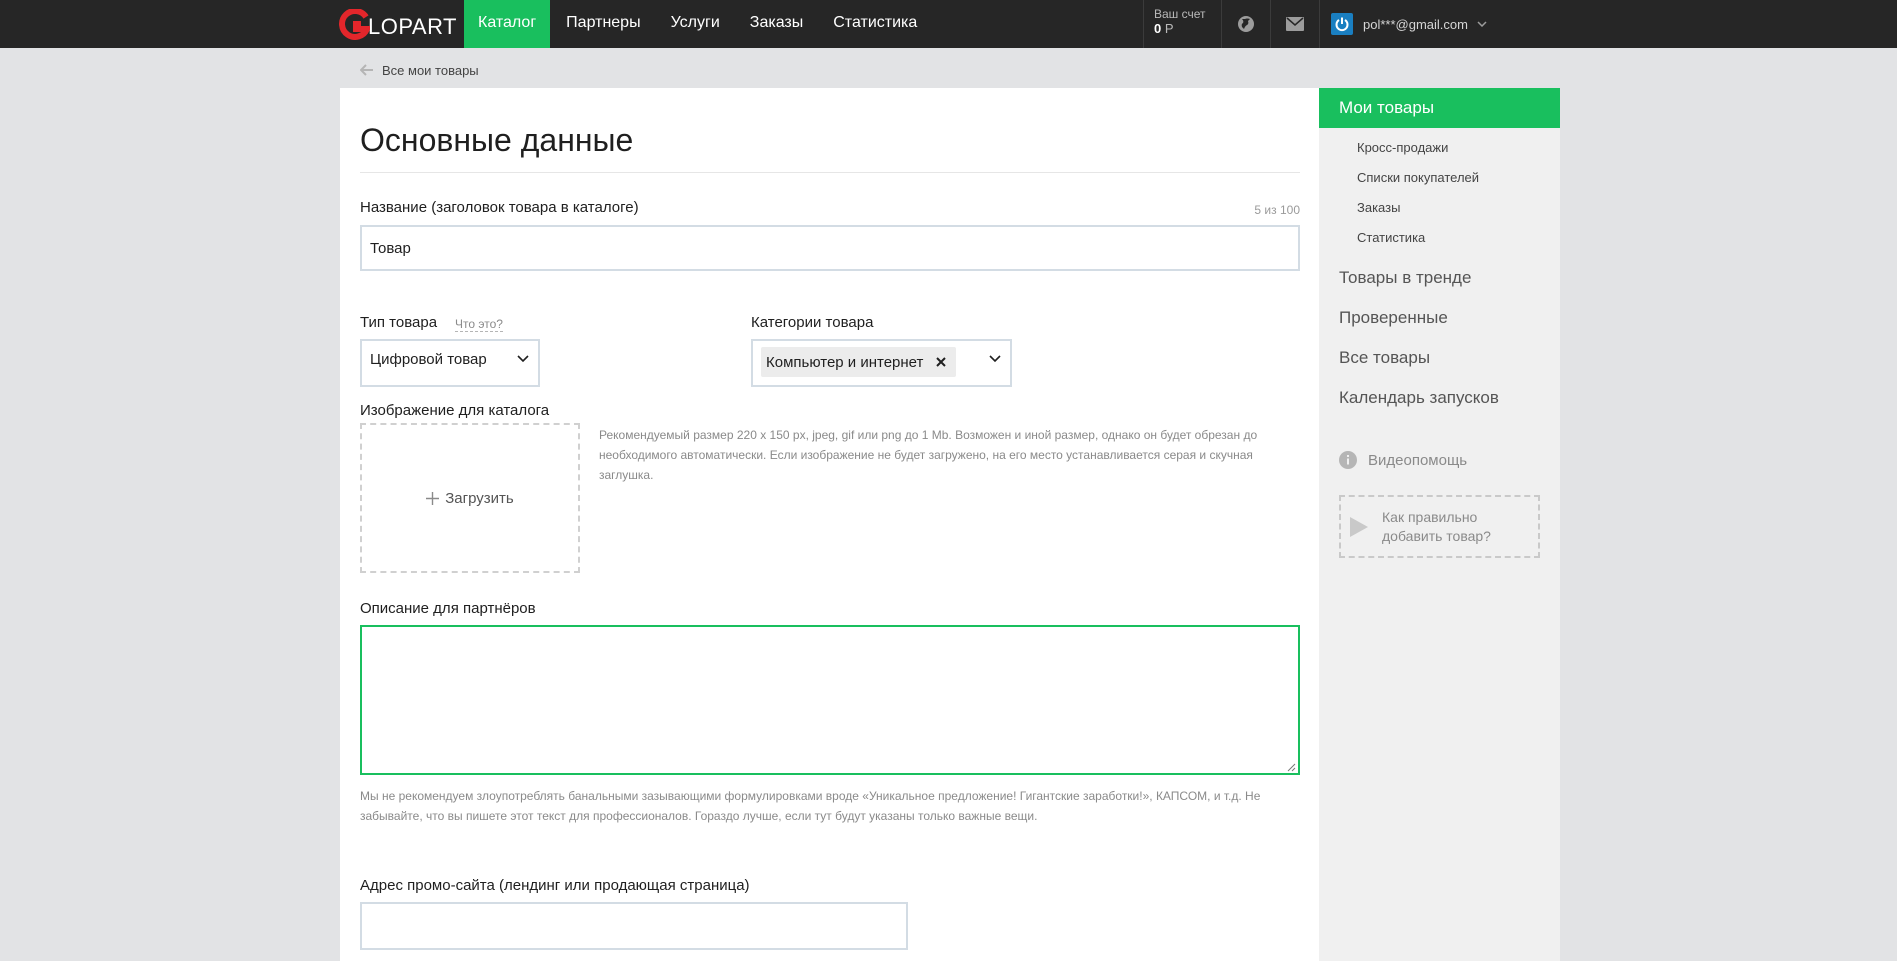  I want to click on sidebar-item-my-products: Мои товары, so click(1439, 108).